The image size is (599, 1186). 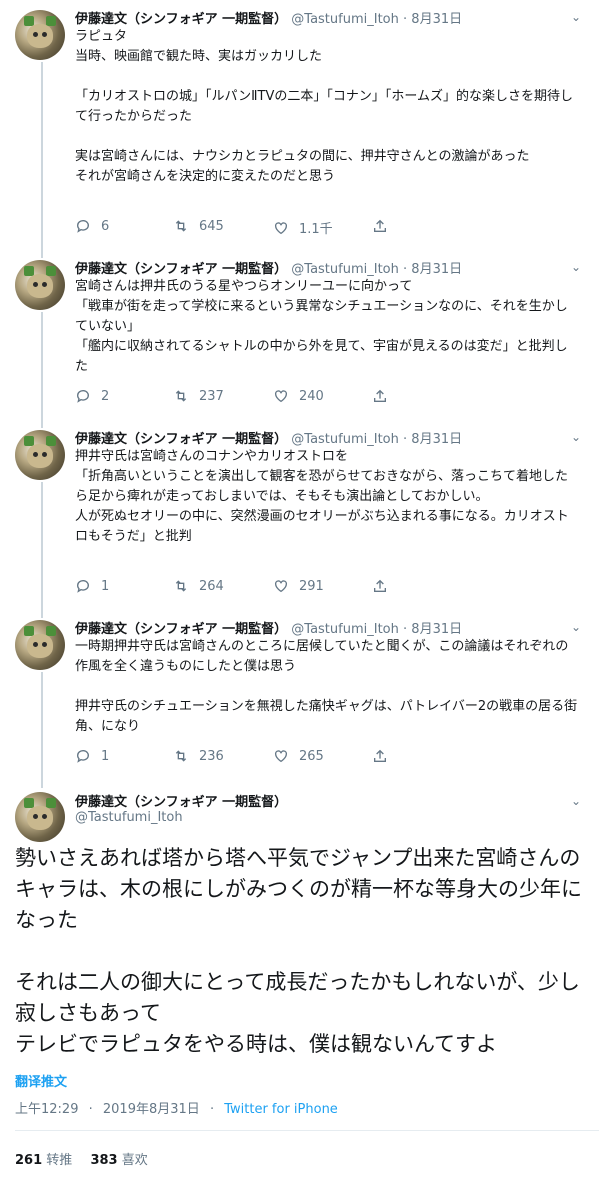 I want to click on tweet-source: Twitter for iPhone, so click(x=281, y=1109).